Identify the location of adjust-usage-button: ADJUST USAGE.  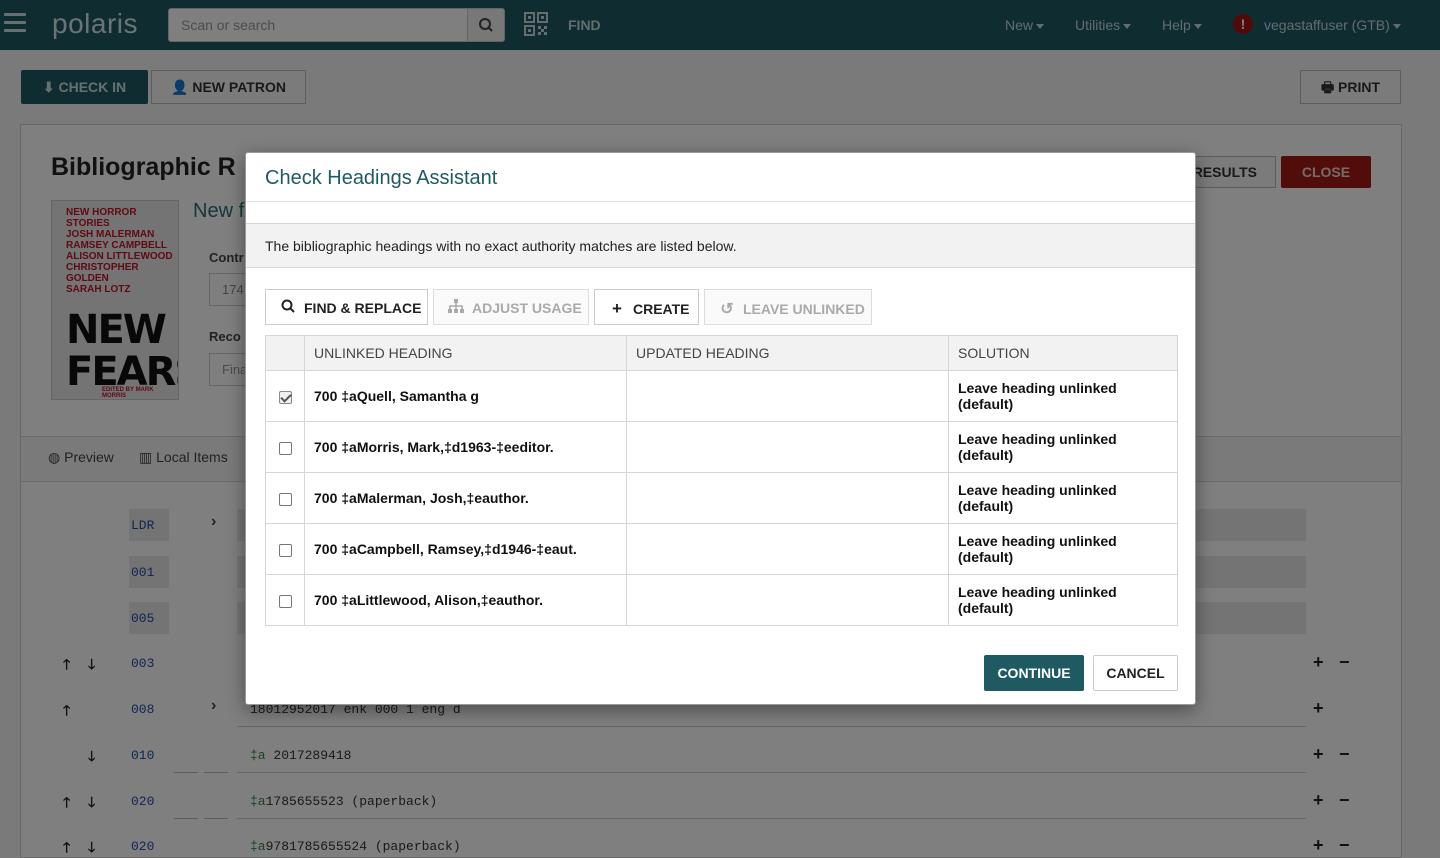
(511, 307).